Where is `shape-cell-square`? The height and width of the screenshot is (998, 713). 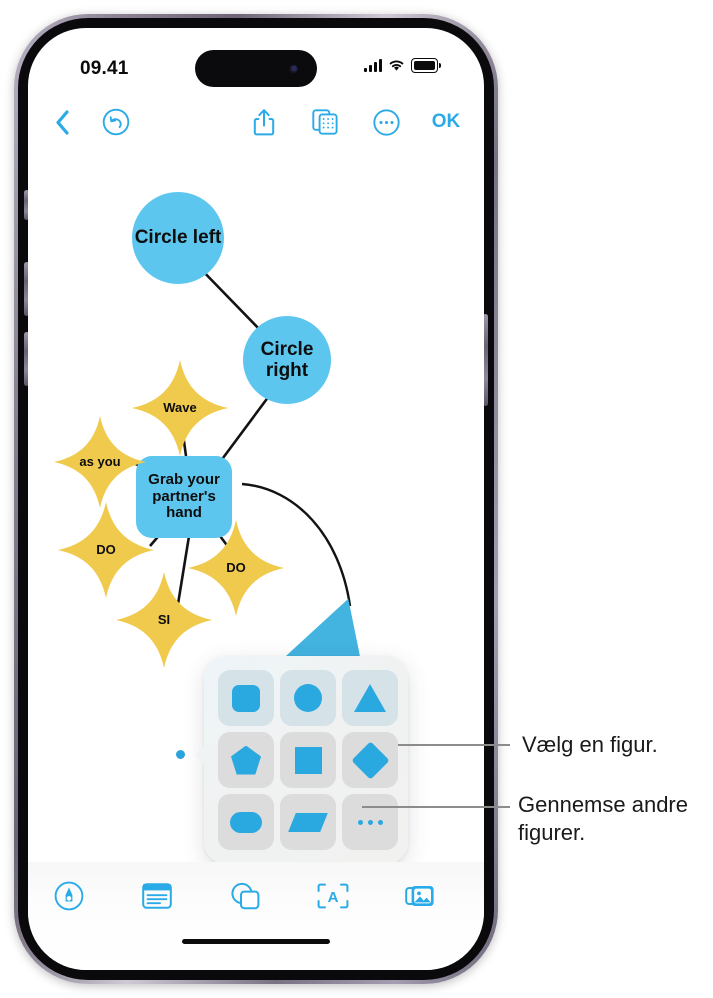 shape-cell-square is located at coordinates (308, 760).